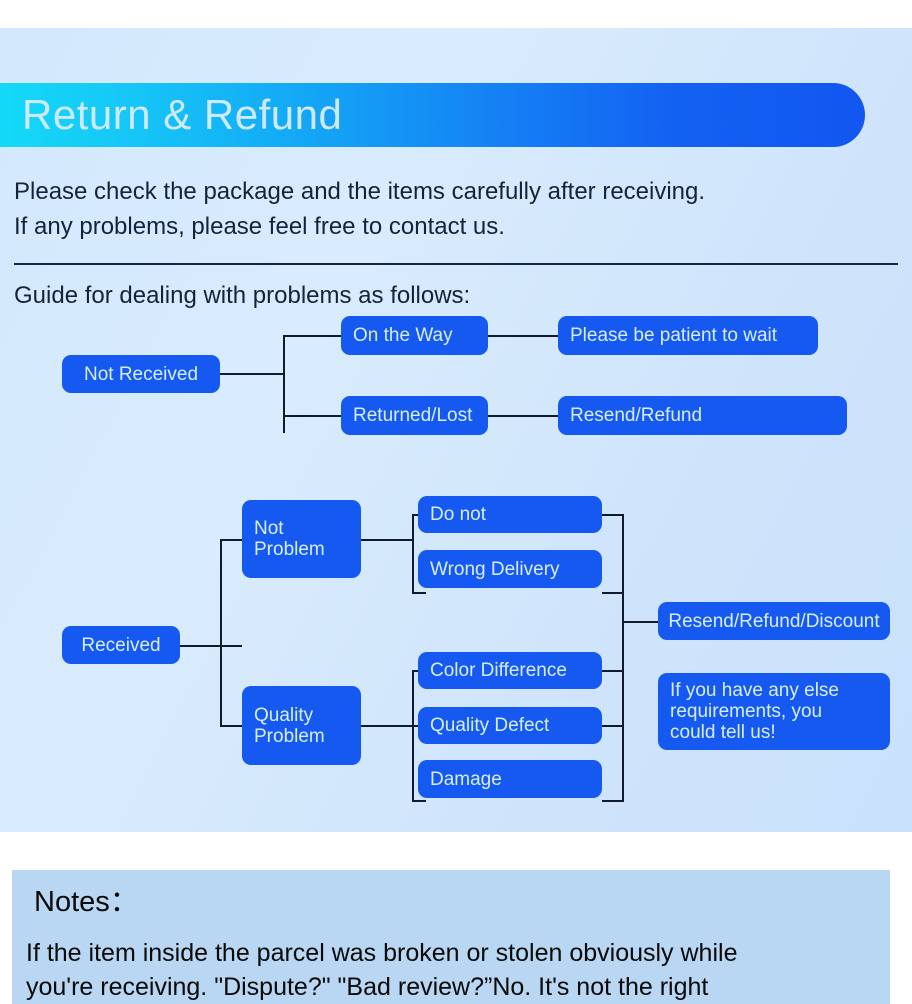 The height and width of the screenshot is (1004, 912). I want to click on wire-collector-vertical, so click(623, 658).